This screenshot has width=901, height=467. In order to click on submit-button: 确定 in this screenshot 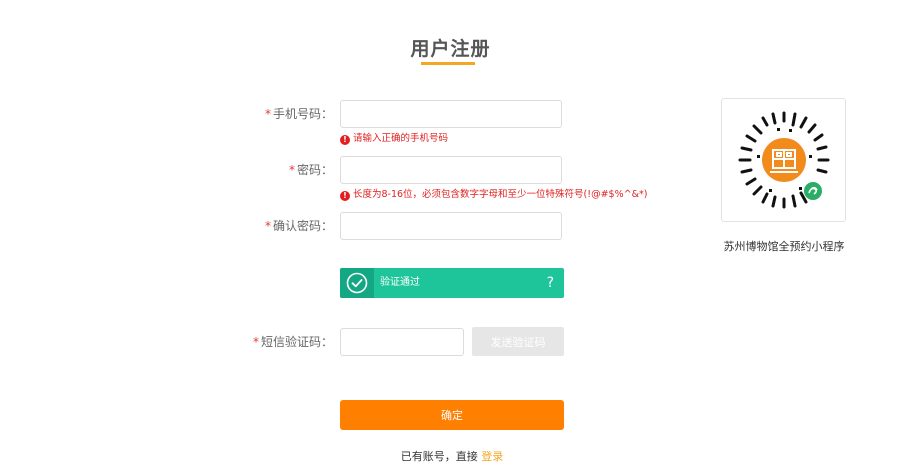, I will do `click(452, 415)`.